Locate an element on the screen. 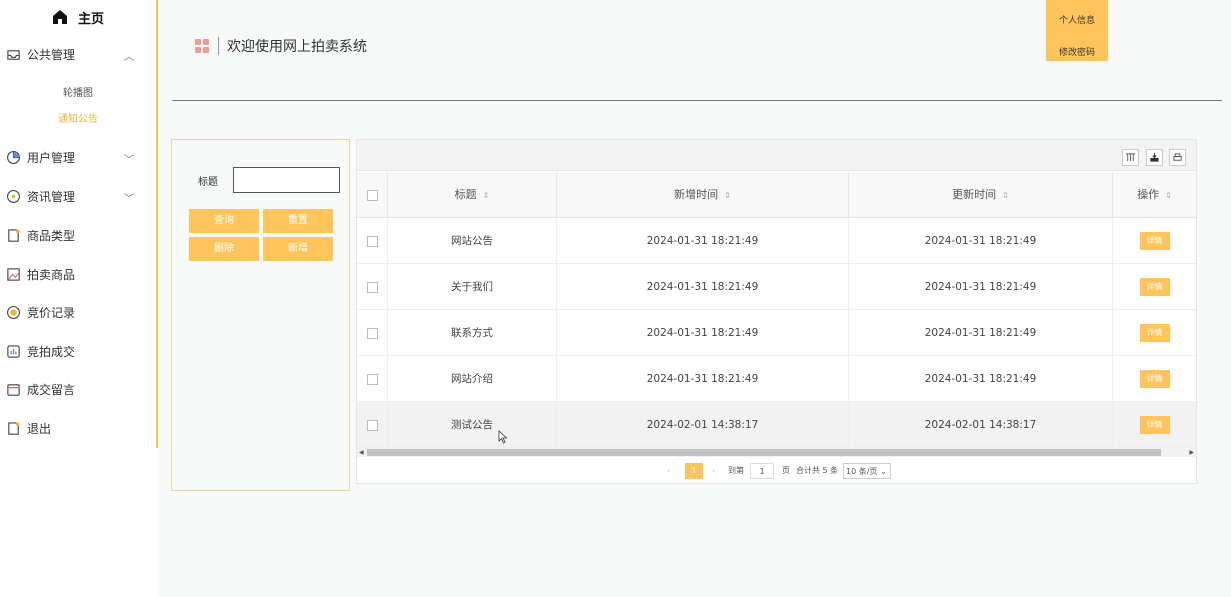 The image size is (1231, 597). header-divider is located at coordinates (697, 100).